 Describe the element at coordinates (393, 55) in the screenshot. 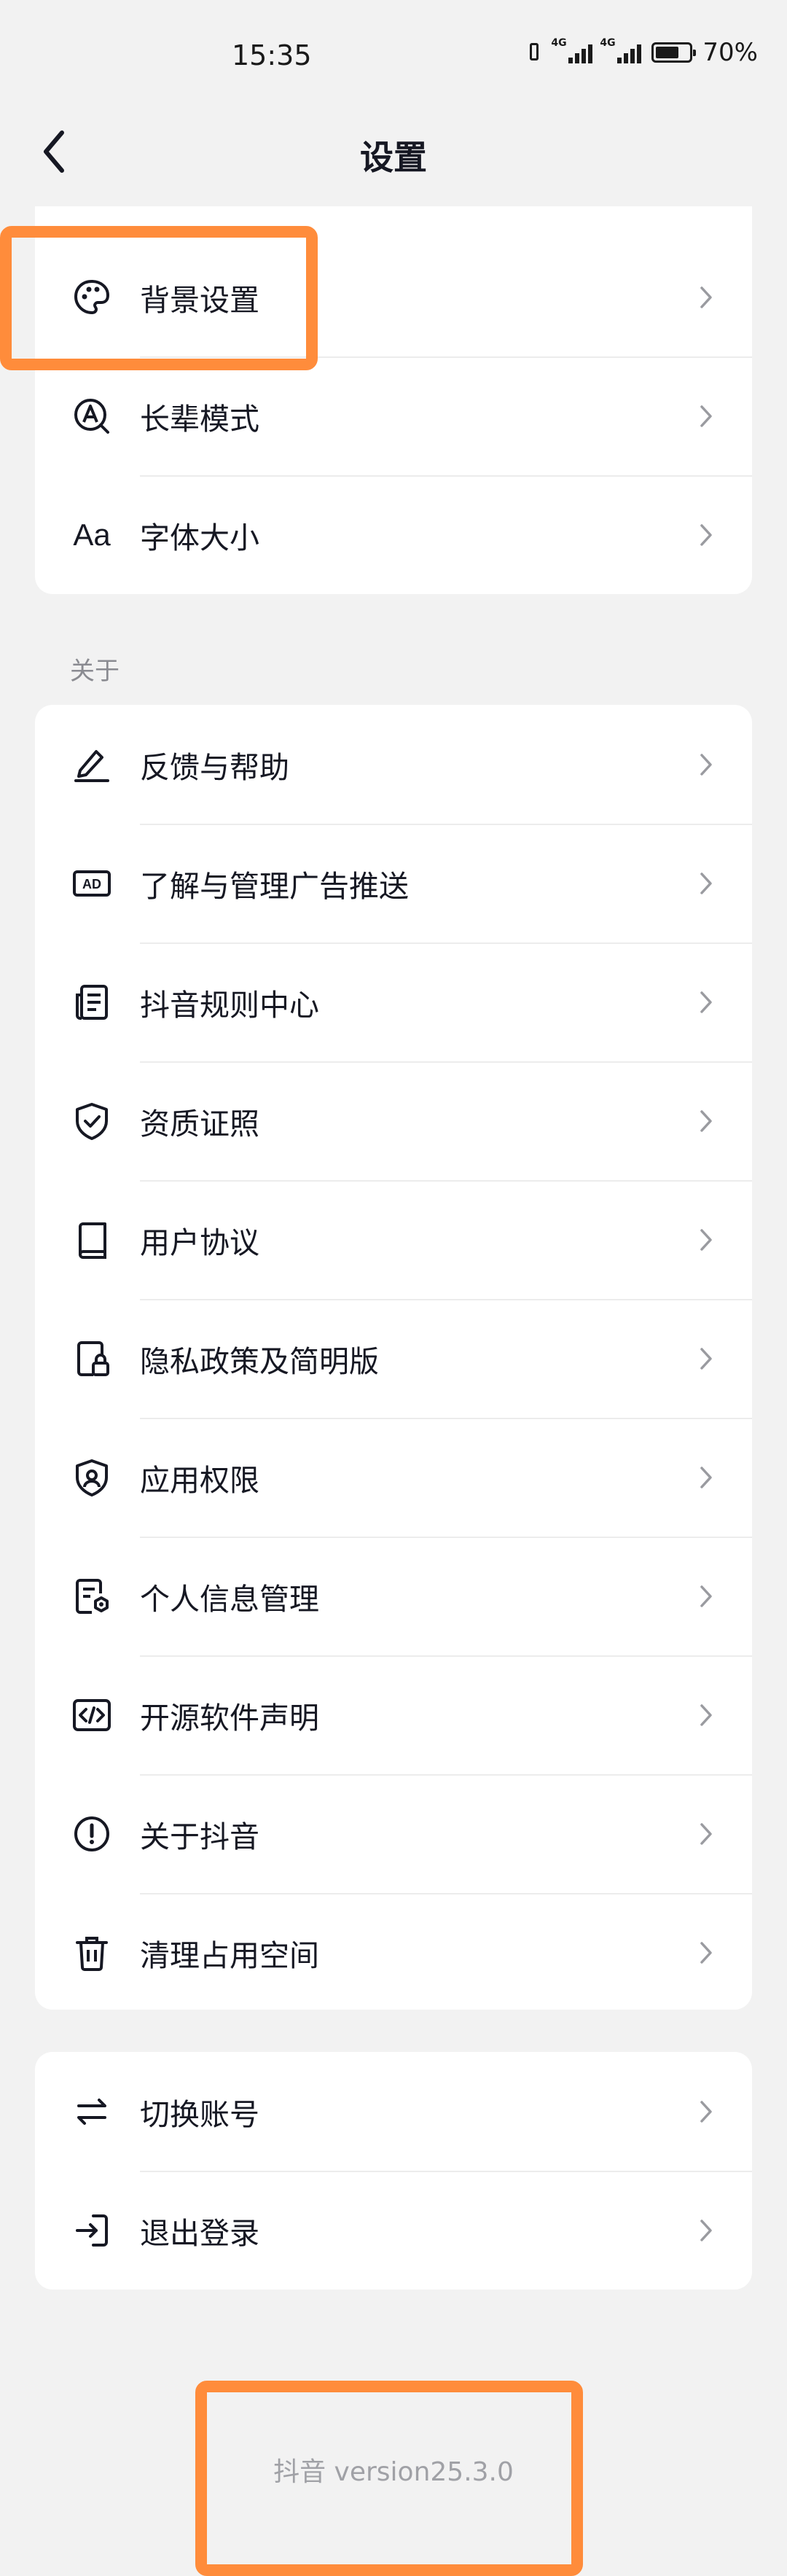

I see `status-bar: 15:35 4G 4G 70%` at that location.